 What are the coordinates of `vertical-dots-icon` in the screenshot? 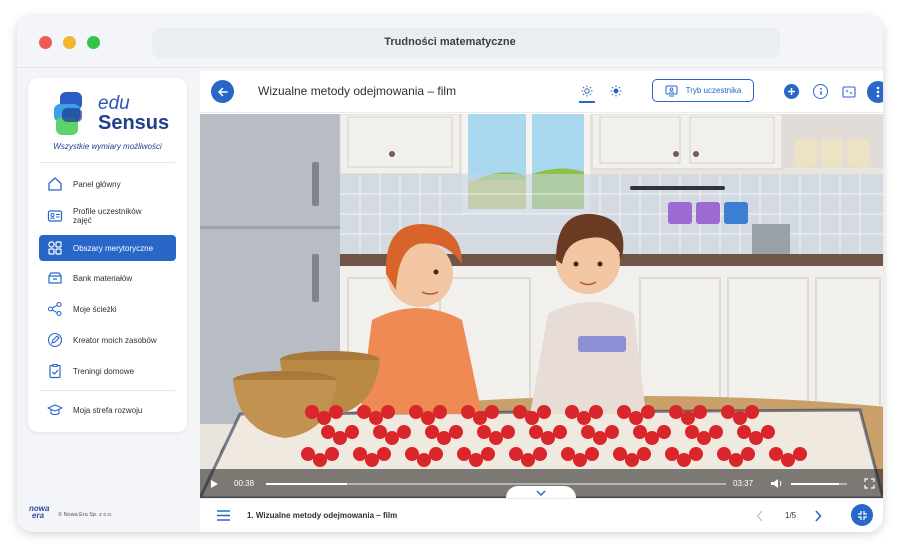 It's located at (878, 92).